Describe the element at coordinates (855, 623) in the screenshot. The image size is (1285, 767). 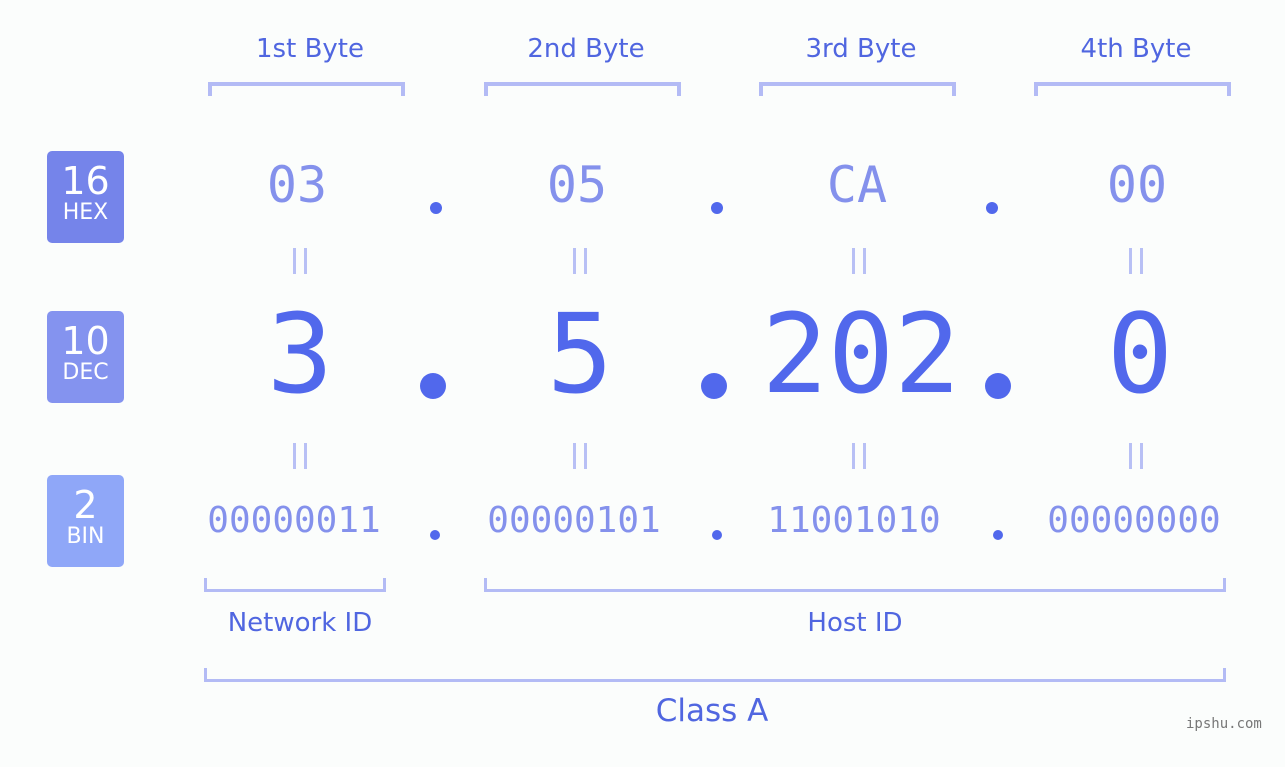
I see `host-id-label: Host ID` at that location.